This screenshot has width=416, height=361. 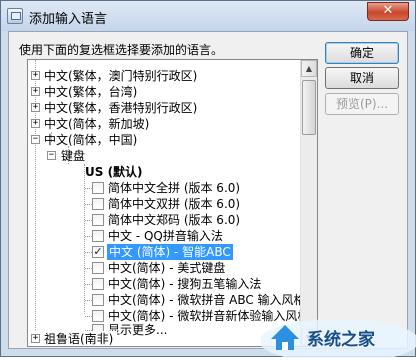 What do you see at coordinates (121, 50) in the screenshot?
I see `instruction-text: 使用下面的复选框选择要添加的语言。` at bounding box center [121, 50].